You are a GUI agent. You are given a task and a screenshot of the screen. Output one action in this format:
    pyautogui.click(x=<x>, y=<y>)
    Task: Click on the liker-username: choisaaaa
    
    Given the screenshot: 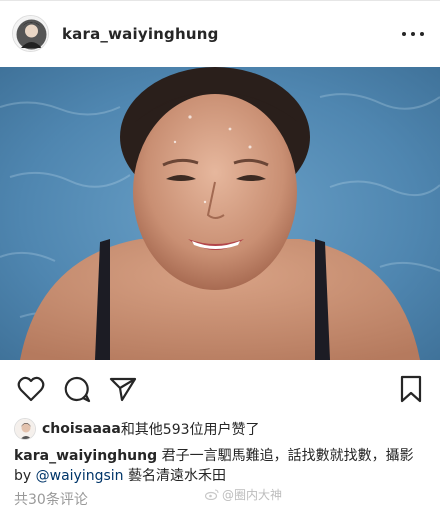 What is the action you would take?
    pyautogui.click(x=81, y=429)
    